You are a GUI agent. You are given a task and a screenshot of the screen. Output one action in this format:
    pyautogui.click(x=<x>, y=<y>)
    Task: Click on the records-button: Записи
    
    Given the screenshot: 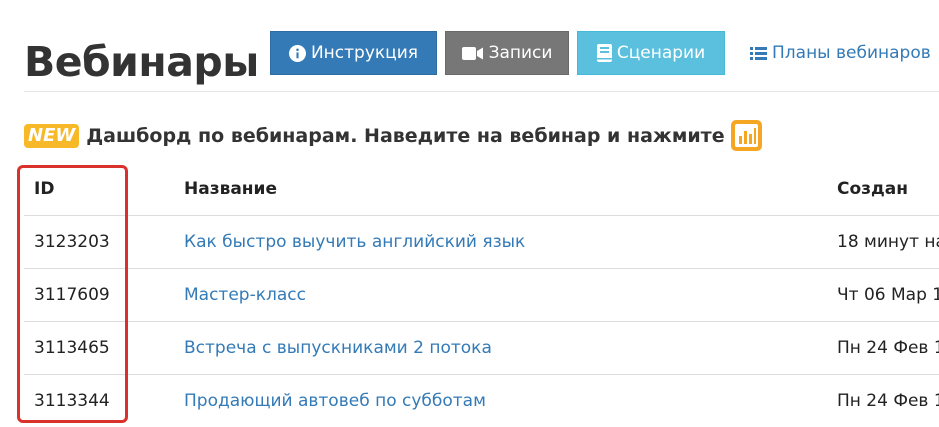 What is the action you would take?
    pyautogui.click(x=507, y=53)
    